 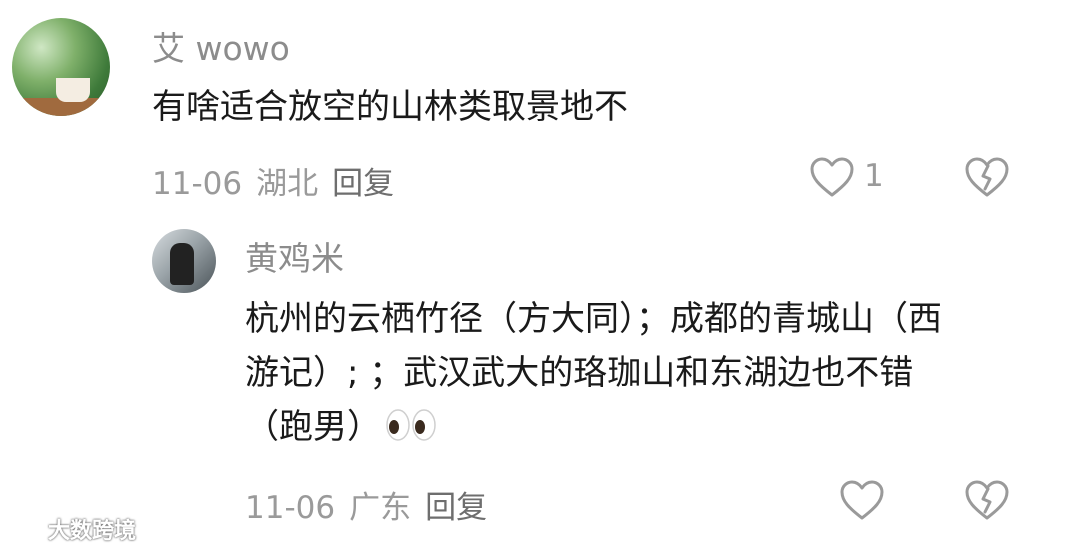 What do you see at coordinates (390, 107) in the screenshot?
I see `comment-text: 有啥适合放空的山林类取景地不` at bounding box center [390, 107].